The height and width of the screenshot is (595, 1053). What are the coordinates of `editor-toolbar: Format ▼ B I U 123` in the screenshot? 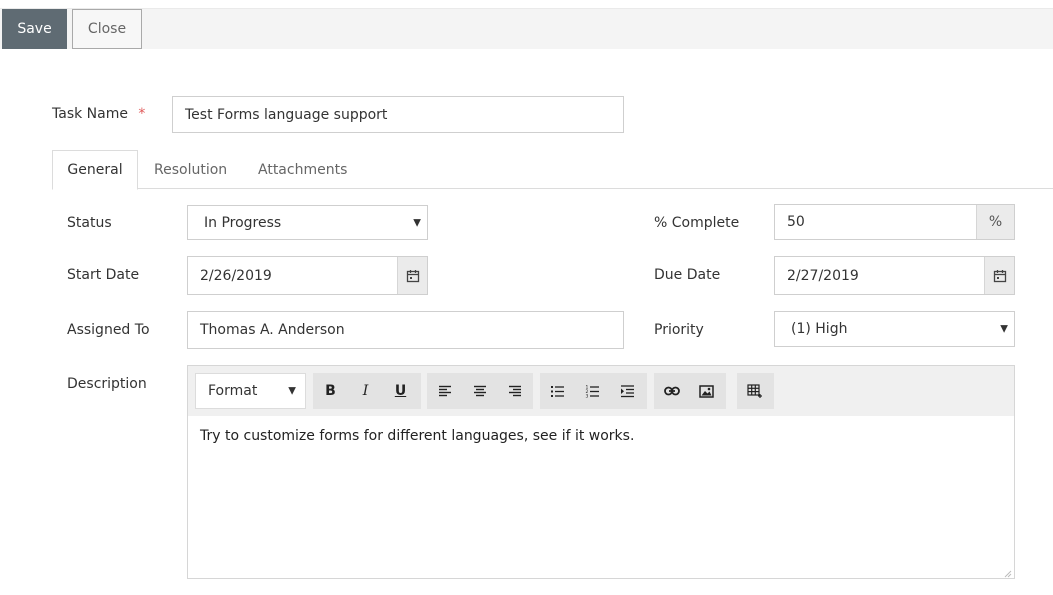 It's located at (601, 391).